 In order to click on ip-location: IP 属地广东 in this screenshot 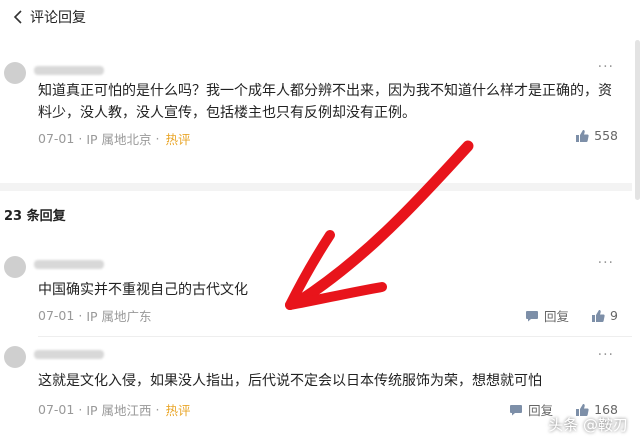, I will do `click(119, 316)`.